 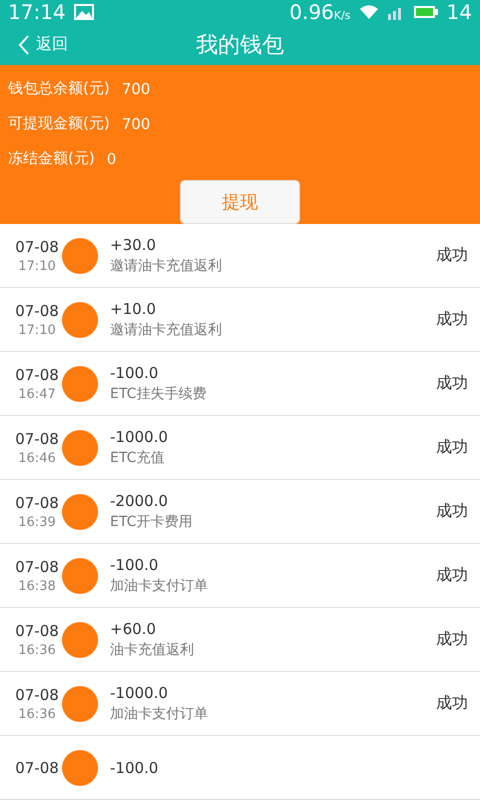 What do you see at coordinates (240, 202) in the screenshot?
I see `withdraw-button: 提现` at bounding box center [240, 202].